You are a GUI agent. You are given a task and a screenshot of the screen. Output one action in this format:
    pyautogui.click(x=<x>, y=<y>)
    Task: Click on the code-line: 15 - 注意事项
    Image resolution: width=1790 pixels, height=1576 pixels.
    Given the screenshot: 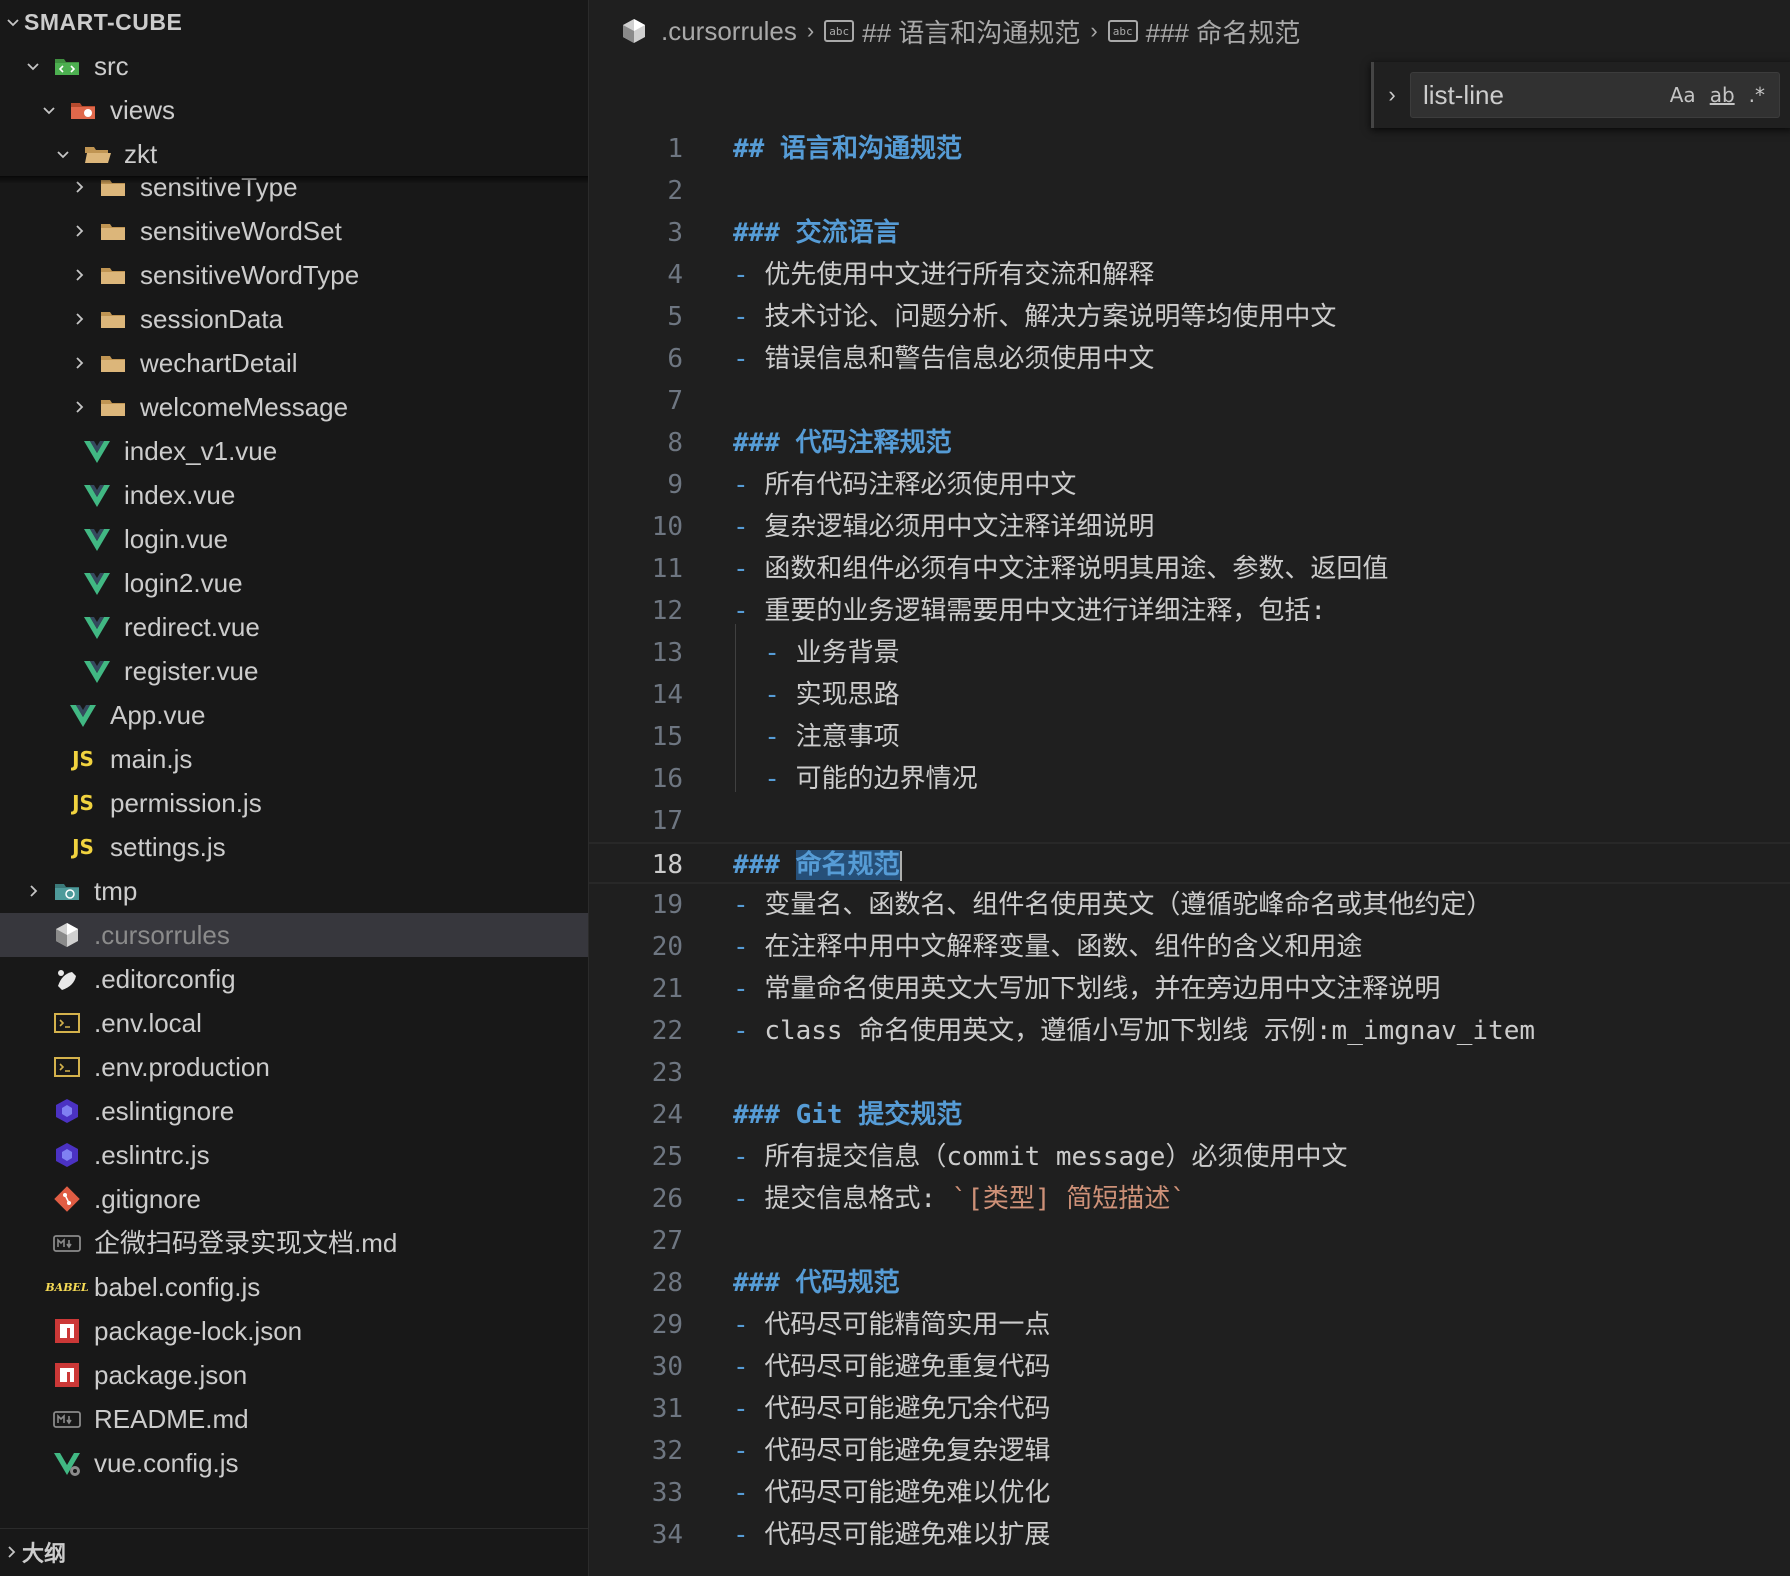 What is the action you would take?
    pyautogui.click(x=1189, y=737)
    